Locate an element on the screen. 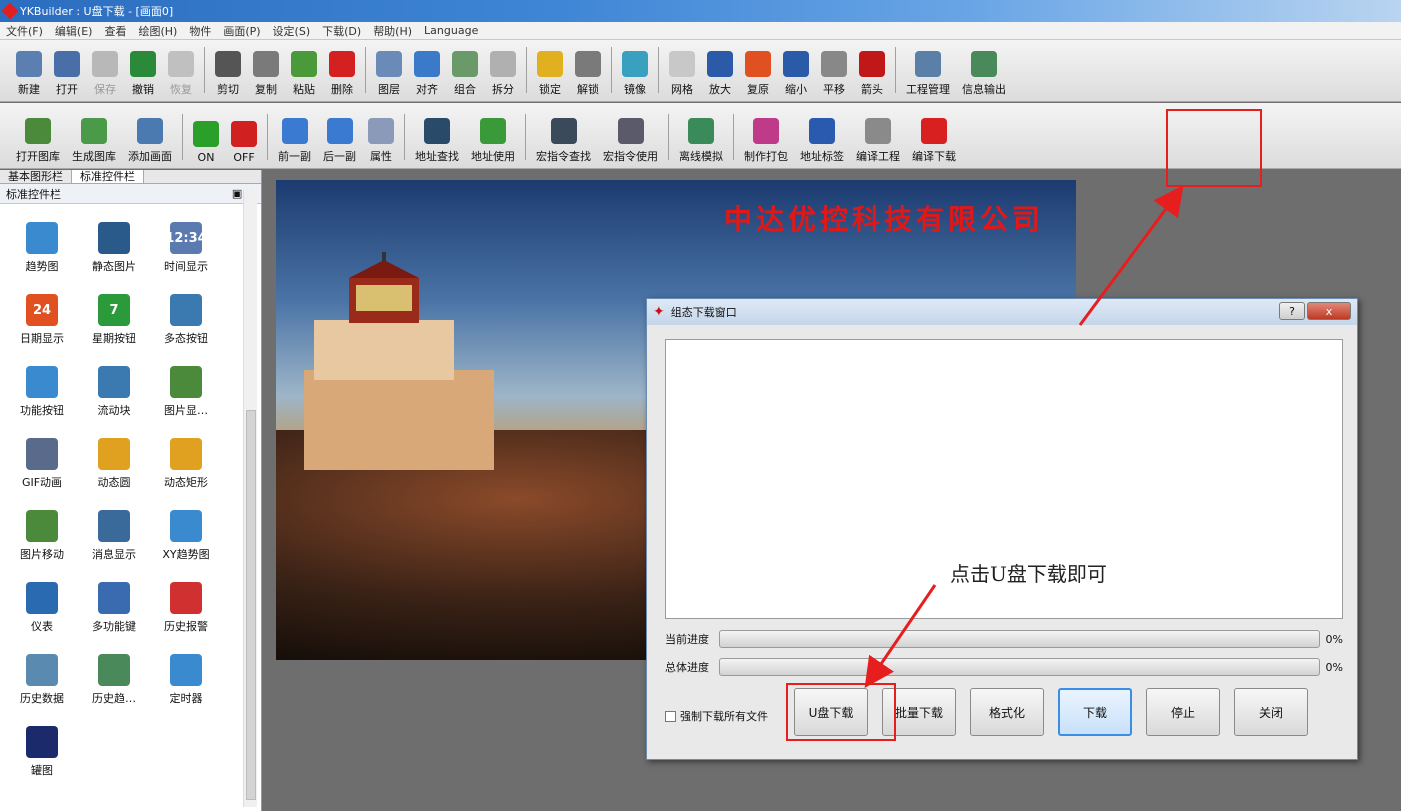 This screenshot has width=1401, height=811. toolbar-button-15: 镜像 is located at coordinates (635, 70).